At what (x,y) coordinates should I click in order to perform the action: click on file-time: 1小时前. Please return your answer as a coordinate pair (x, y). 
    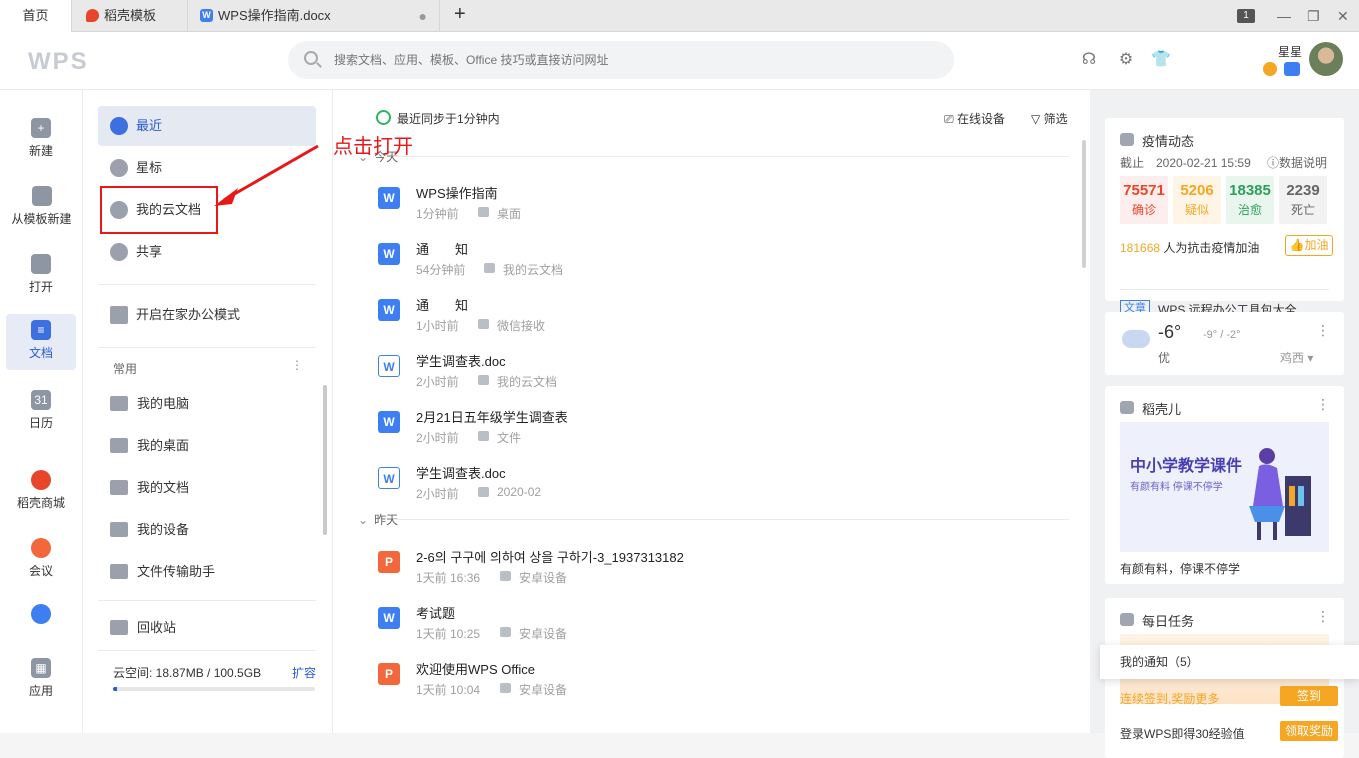
    Looking at the image, I should click on (437, 326).